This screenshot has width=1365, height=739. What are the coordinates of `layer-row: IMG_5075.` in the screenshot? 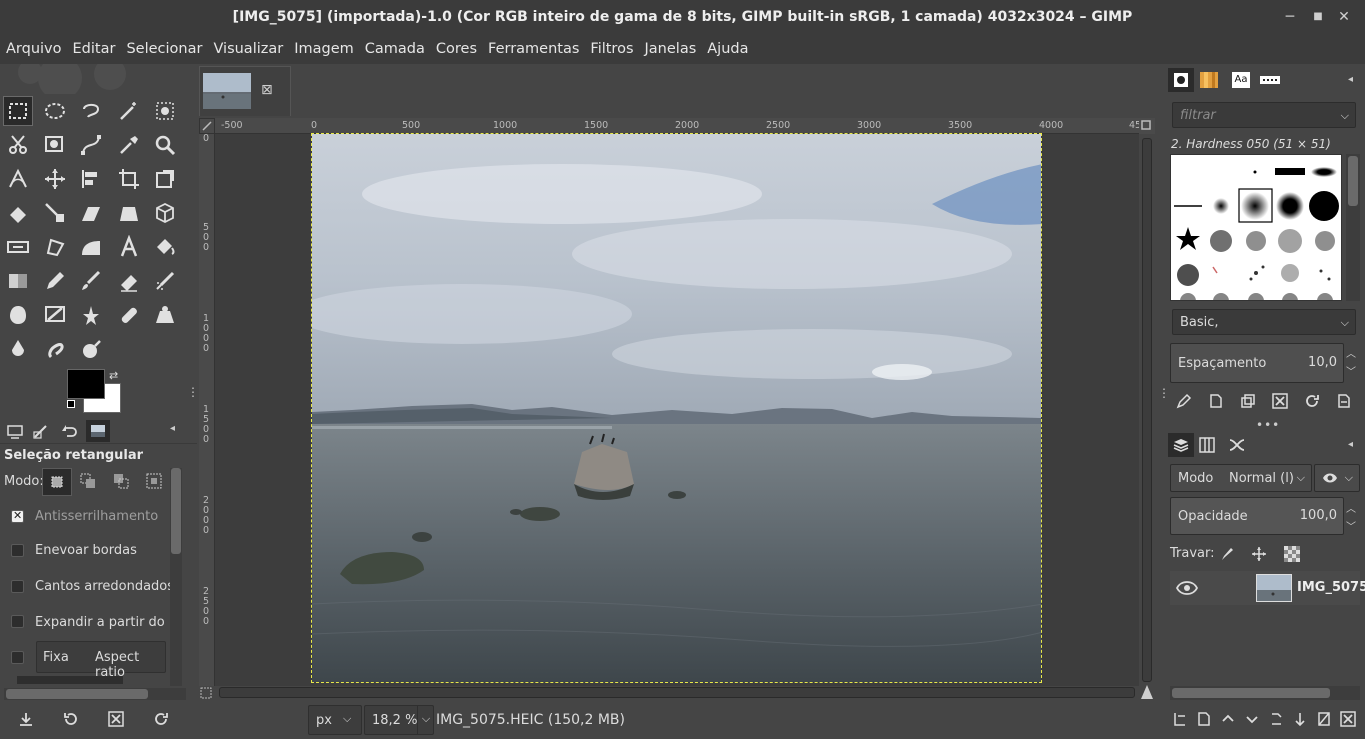 It's located at (1267, 588).